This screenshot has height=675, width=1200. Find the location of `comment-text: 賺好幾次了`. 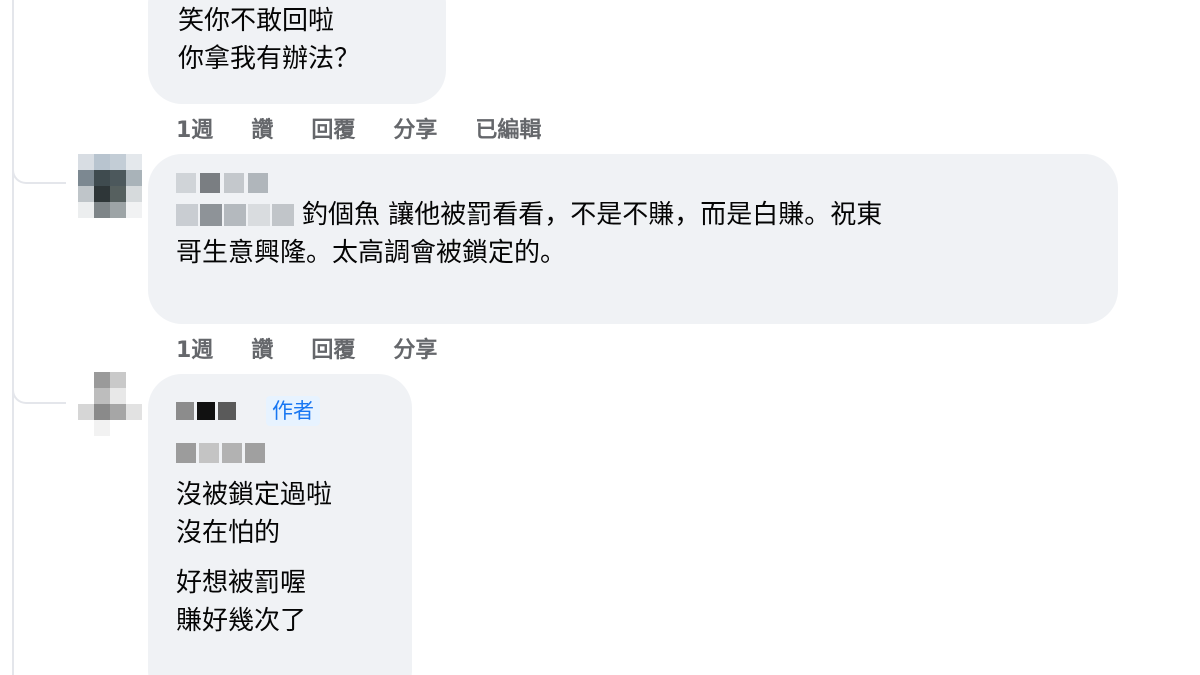

comment-text: 賺好幾次了 is located at coordinates (241, 621).